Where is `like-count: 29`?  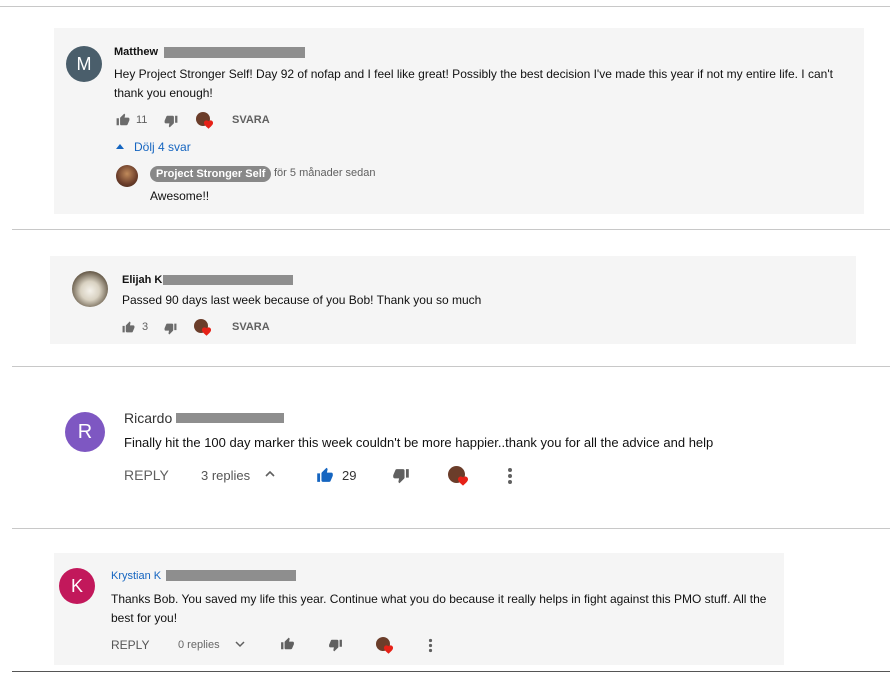 like-count: 29 is located at coordinates (349, 475).